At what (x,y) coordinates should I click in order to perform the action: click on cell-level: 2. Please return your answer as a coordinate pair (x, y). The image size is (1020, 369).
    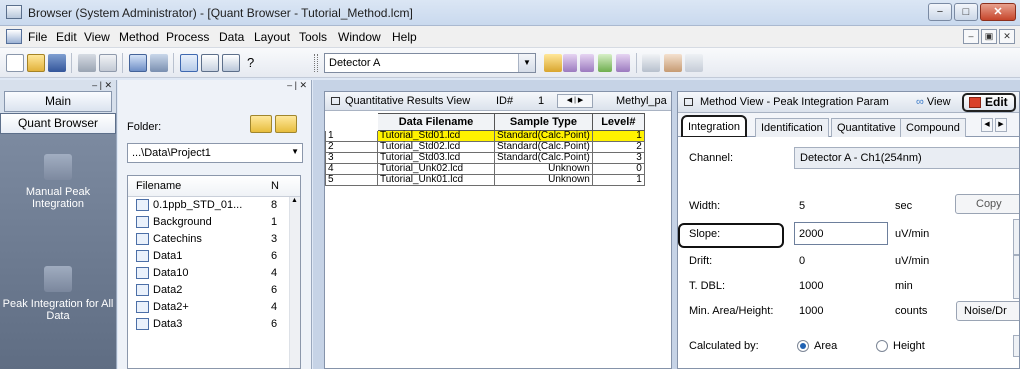
    Looking at the image, I should click on (618, 147).